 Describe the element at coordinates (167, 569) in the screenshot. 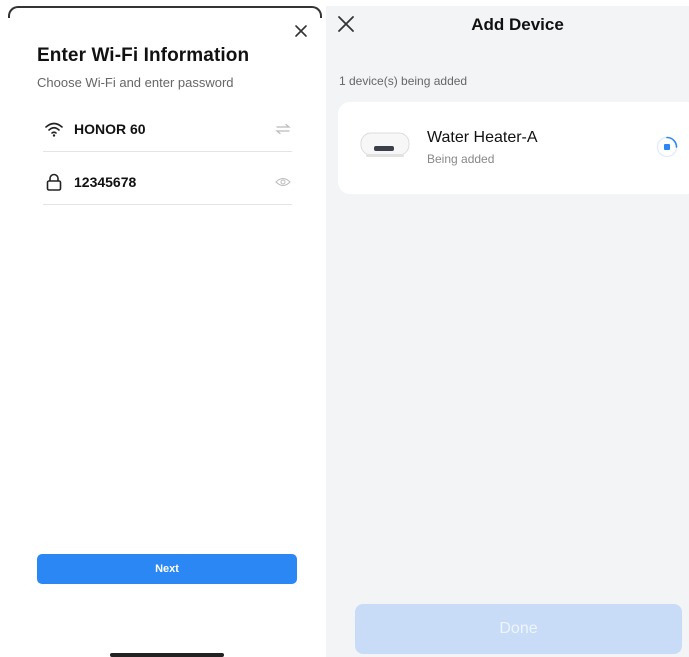

I see `next-button: Next` at that location.